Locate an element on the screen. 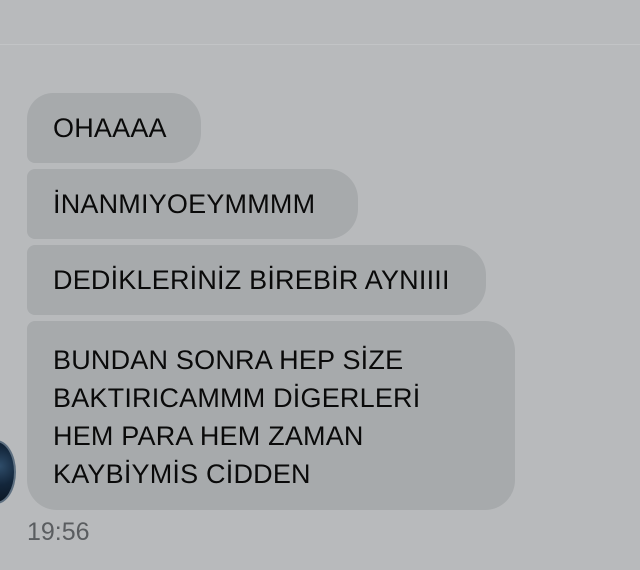 The width and height of the screenshot is (640, 570). message-timestamp: 19:56 is located at coordinates (58, 532).